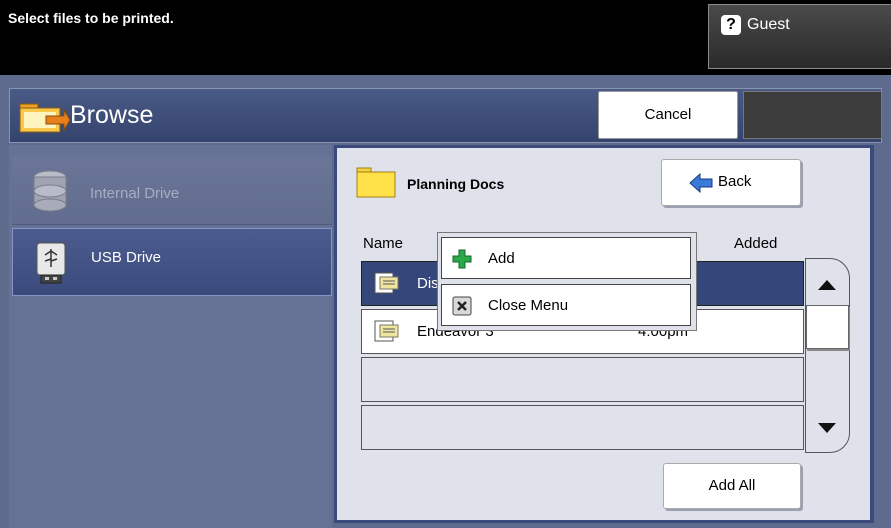  Describe the element at coordinates (51, 263) in the screenshot. I see `usb-drive-icon` at that location.